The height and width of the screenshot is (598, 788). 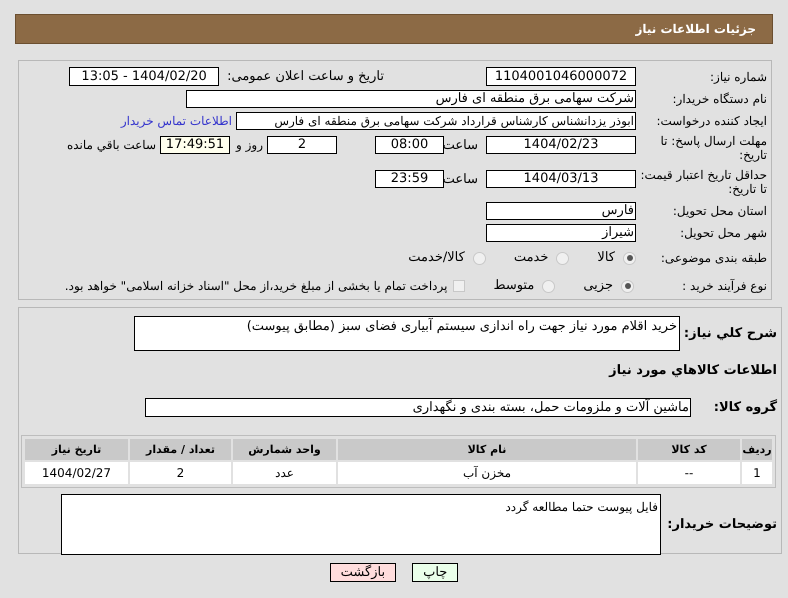 What do you see at coordinates (459, 286) in the screenshot?
I see `checkbox` at bounding box center [459, 286].